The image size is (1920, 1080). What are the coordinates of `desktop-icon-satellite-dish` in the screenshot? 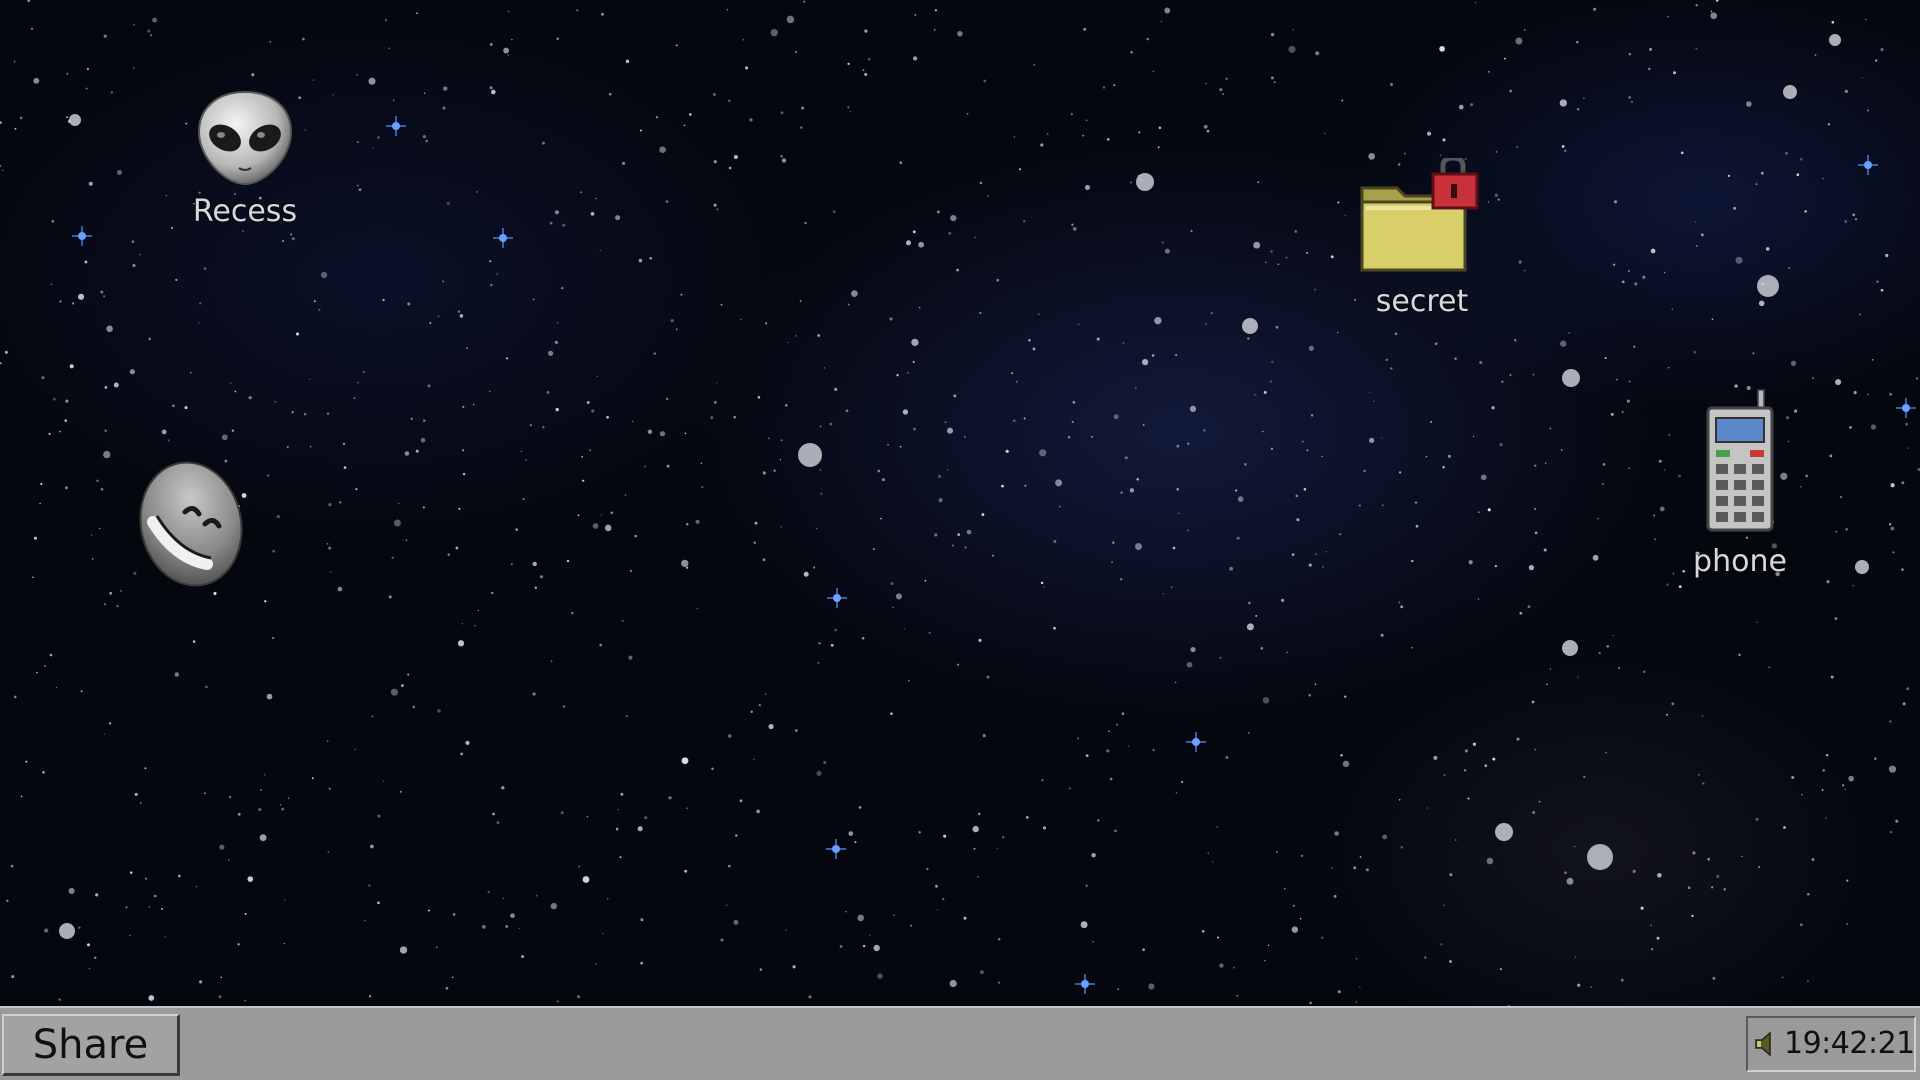 It's located at (190, 528).